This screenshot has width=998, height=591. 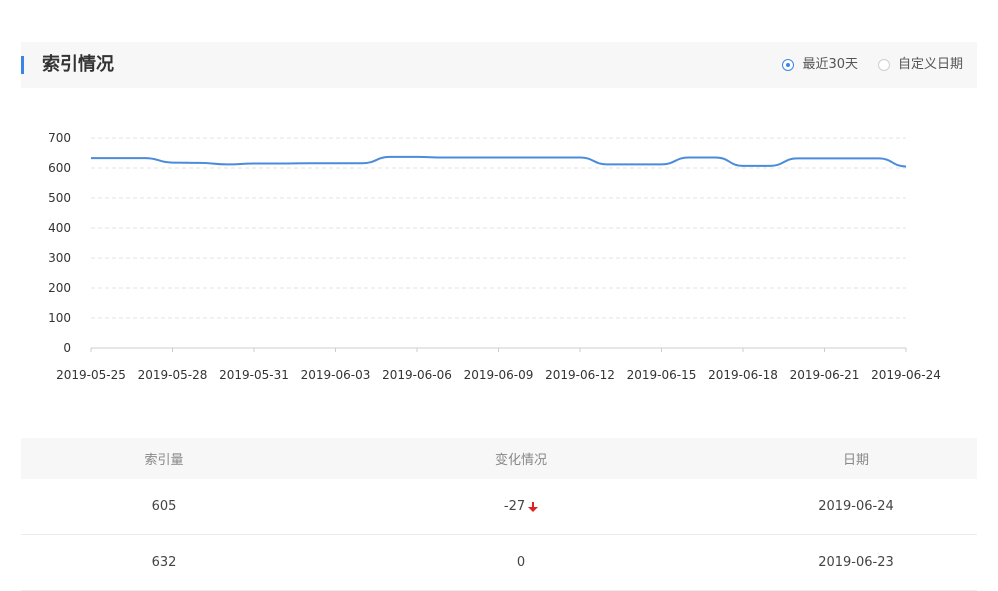 I want to click on x-tick-label: 2019-05-28, so click(x=173, y=375).